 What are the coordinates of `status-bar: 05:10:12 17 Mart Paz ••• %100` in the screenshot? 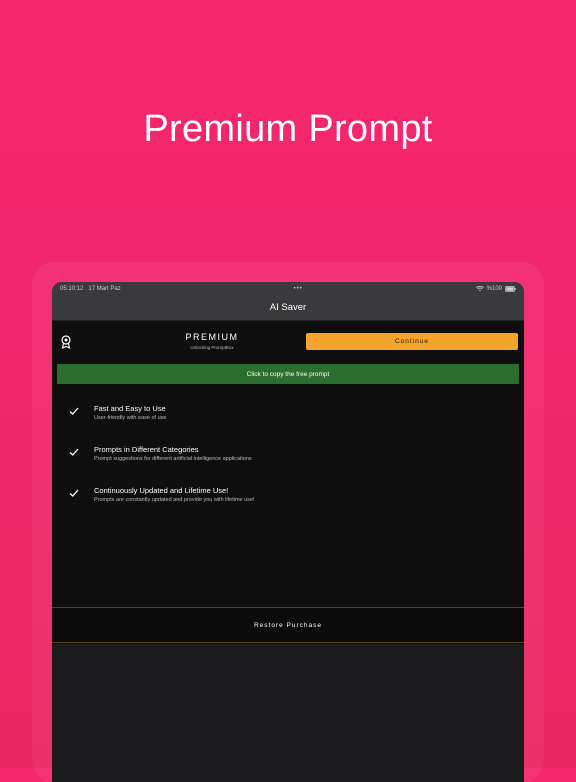 It's located at (288, 288).